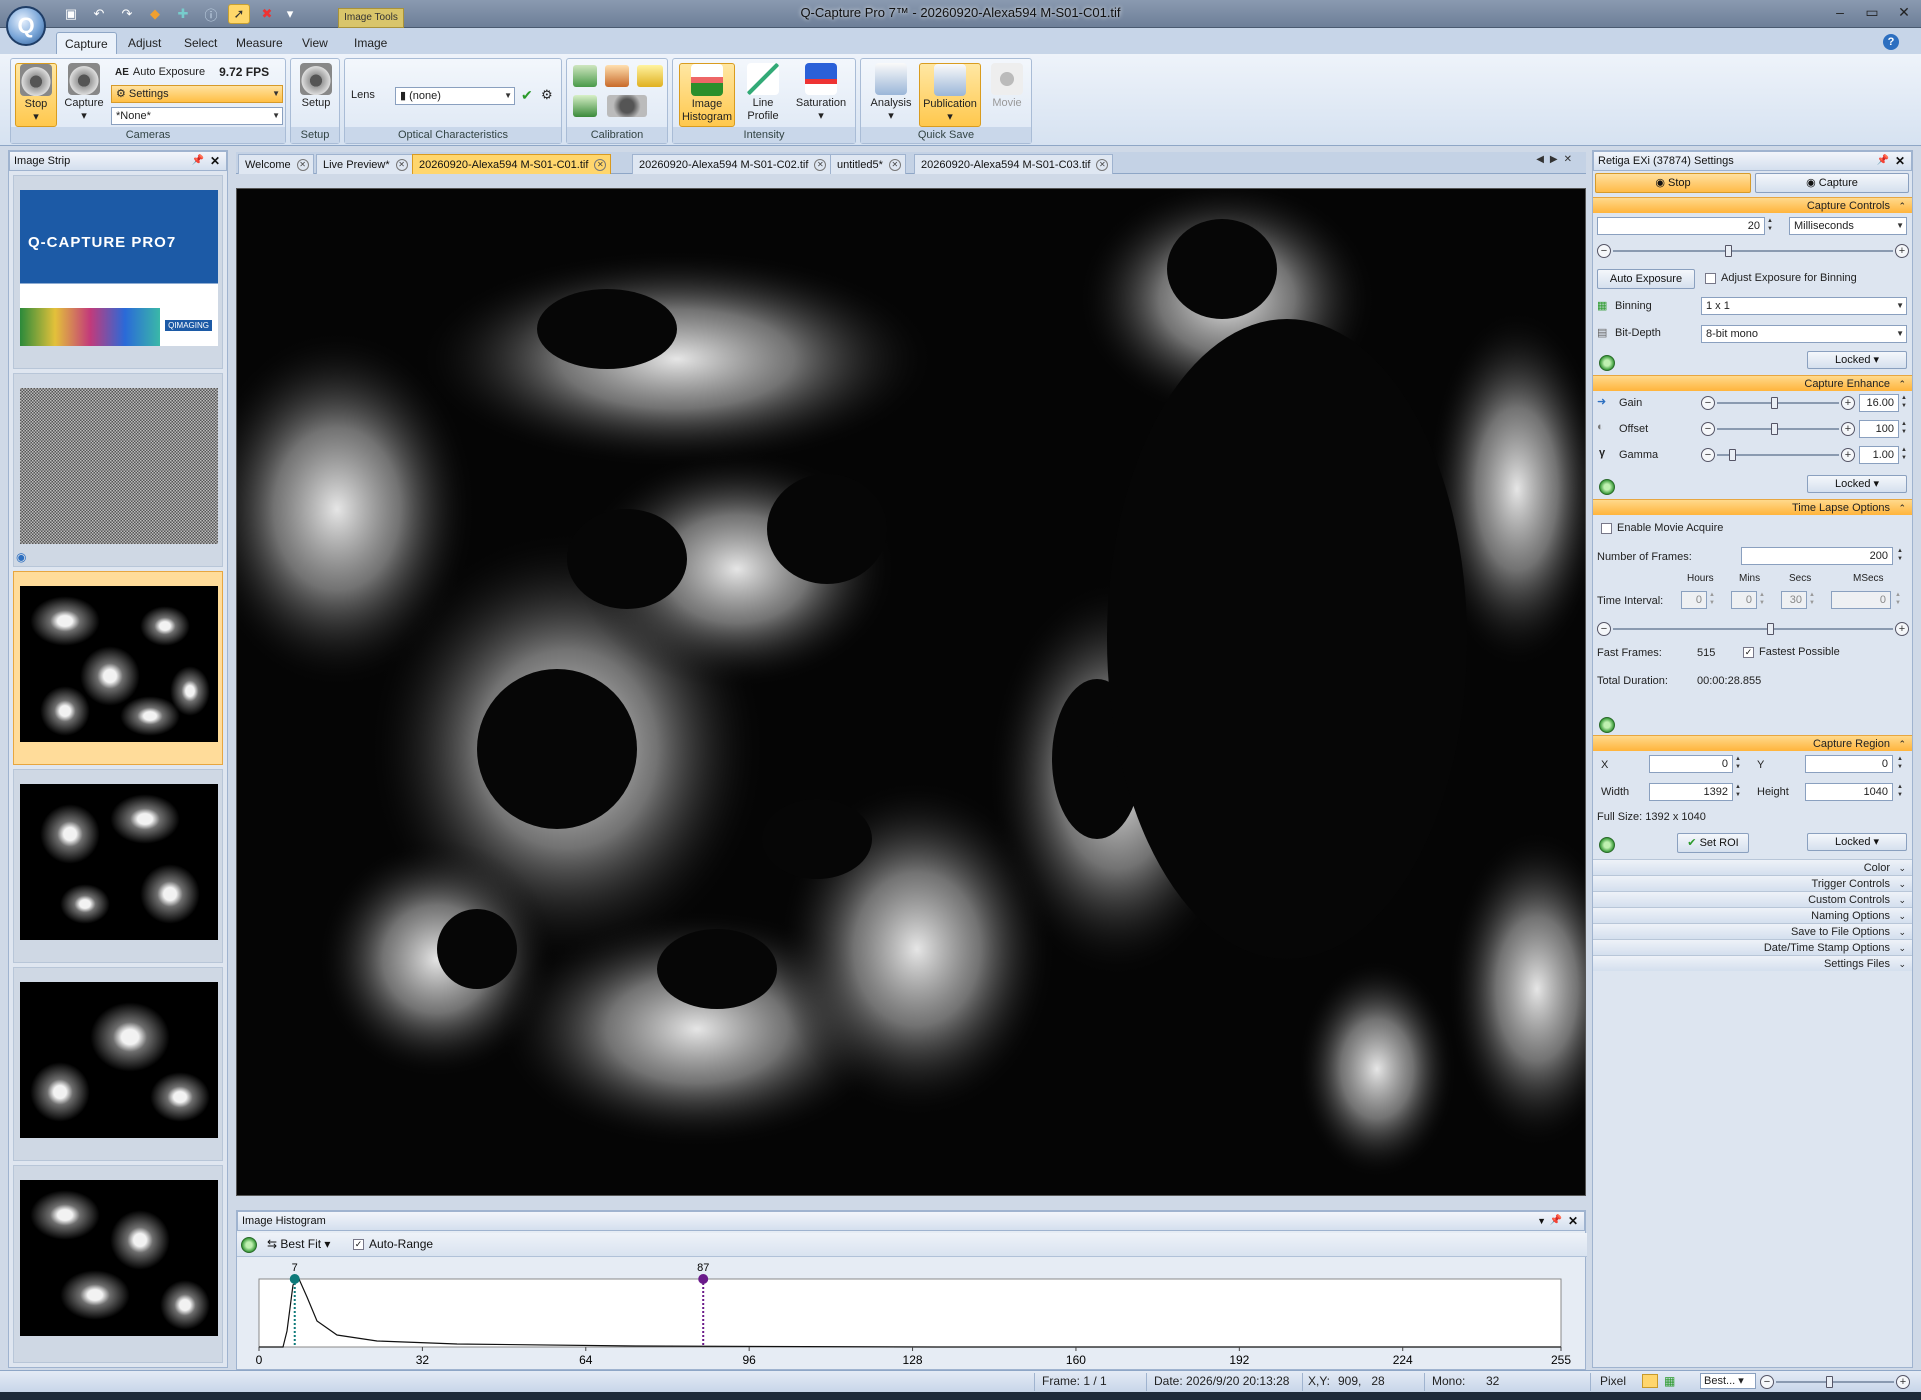 The height and width of the screenshot is (1400, 1921). Describe the element at coordinates (1752, 743) in the screenshot. I see `capture-region-header: Capture Region ⌃` at that location.